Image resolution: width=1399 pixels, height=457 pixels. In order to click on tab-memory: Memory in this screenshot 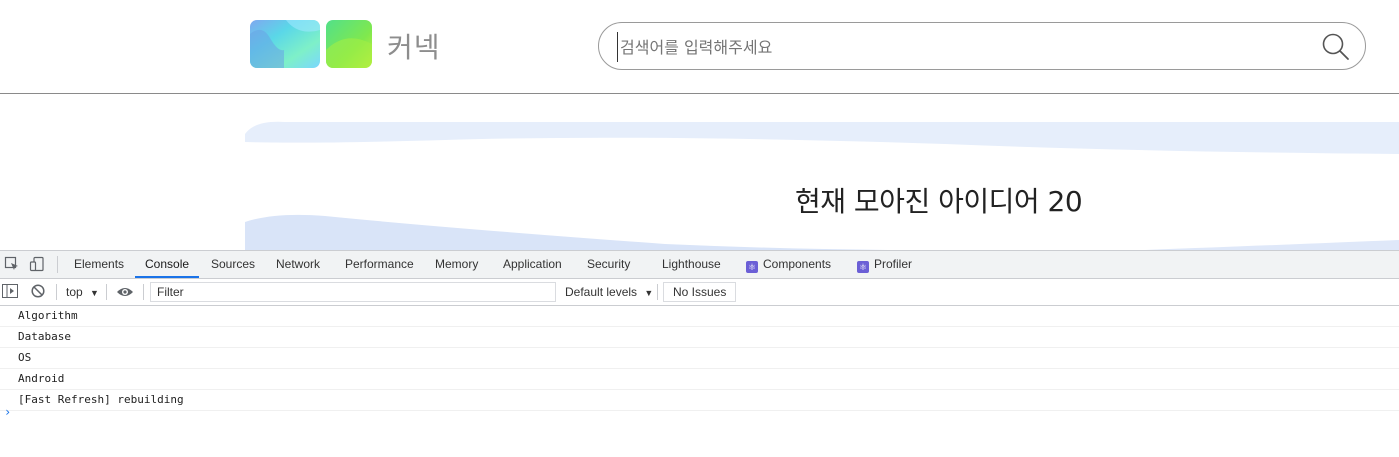, I will do `click(456, 264)`.